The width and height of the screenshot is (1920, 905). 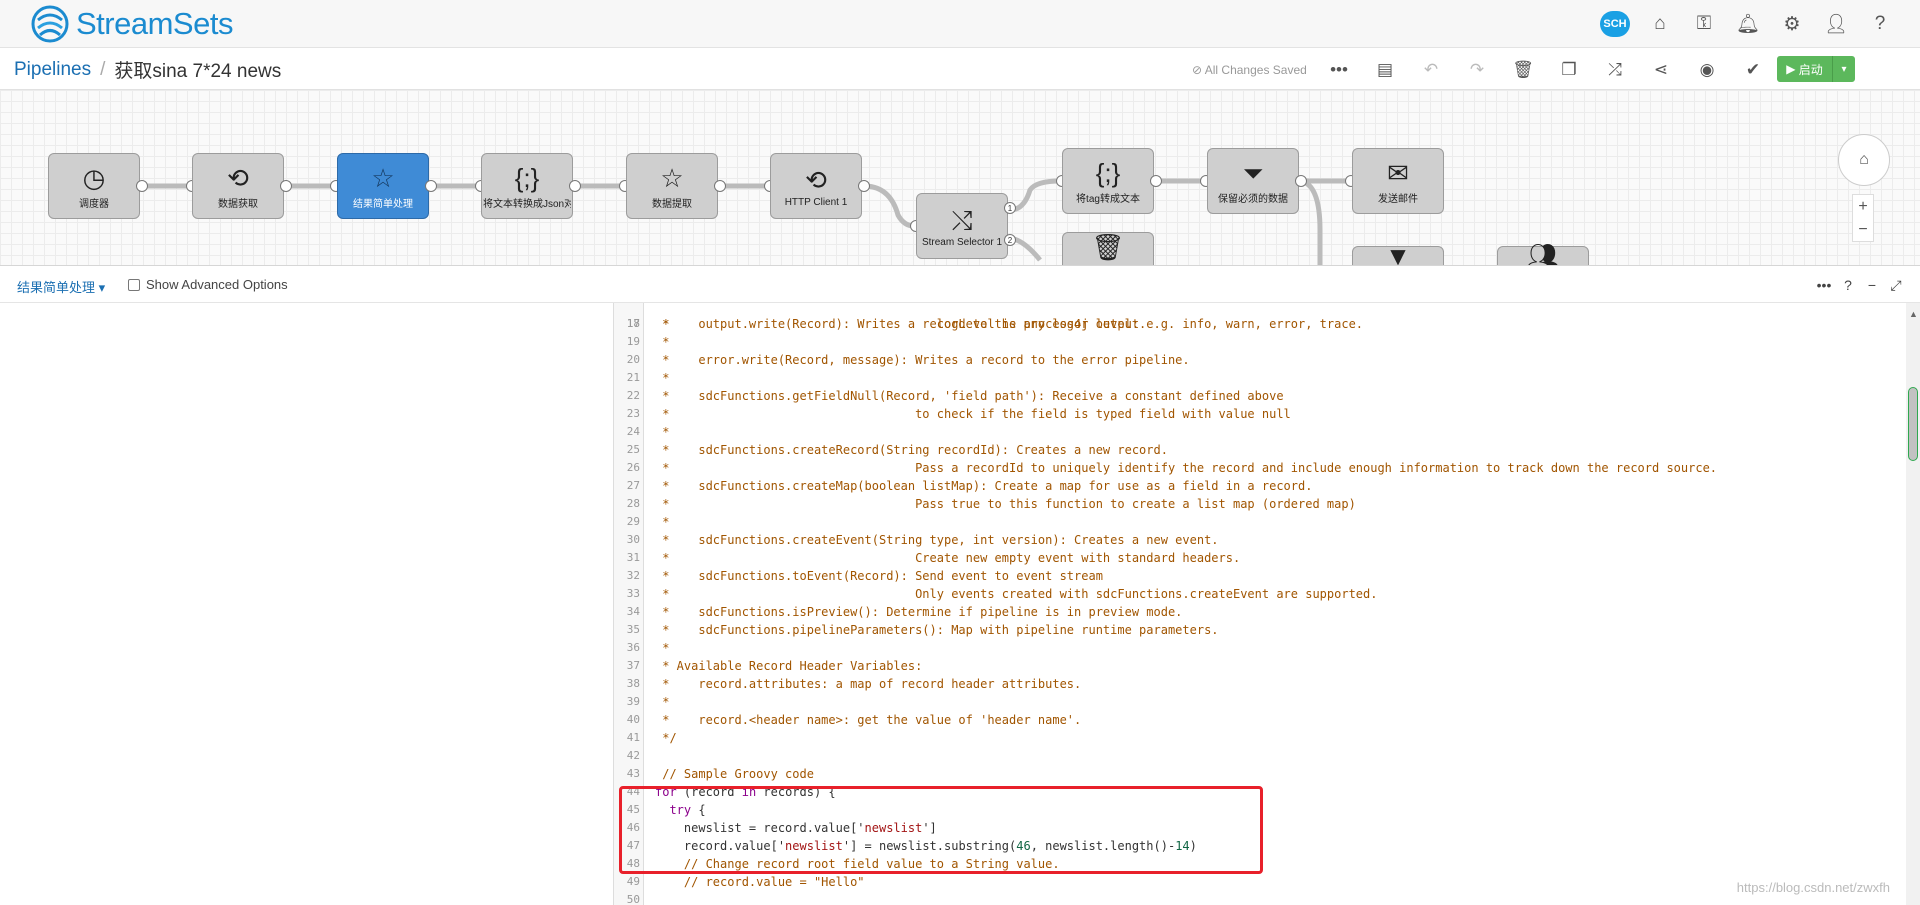 I want to click on line-number: 31, so click(x=633, y=557).